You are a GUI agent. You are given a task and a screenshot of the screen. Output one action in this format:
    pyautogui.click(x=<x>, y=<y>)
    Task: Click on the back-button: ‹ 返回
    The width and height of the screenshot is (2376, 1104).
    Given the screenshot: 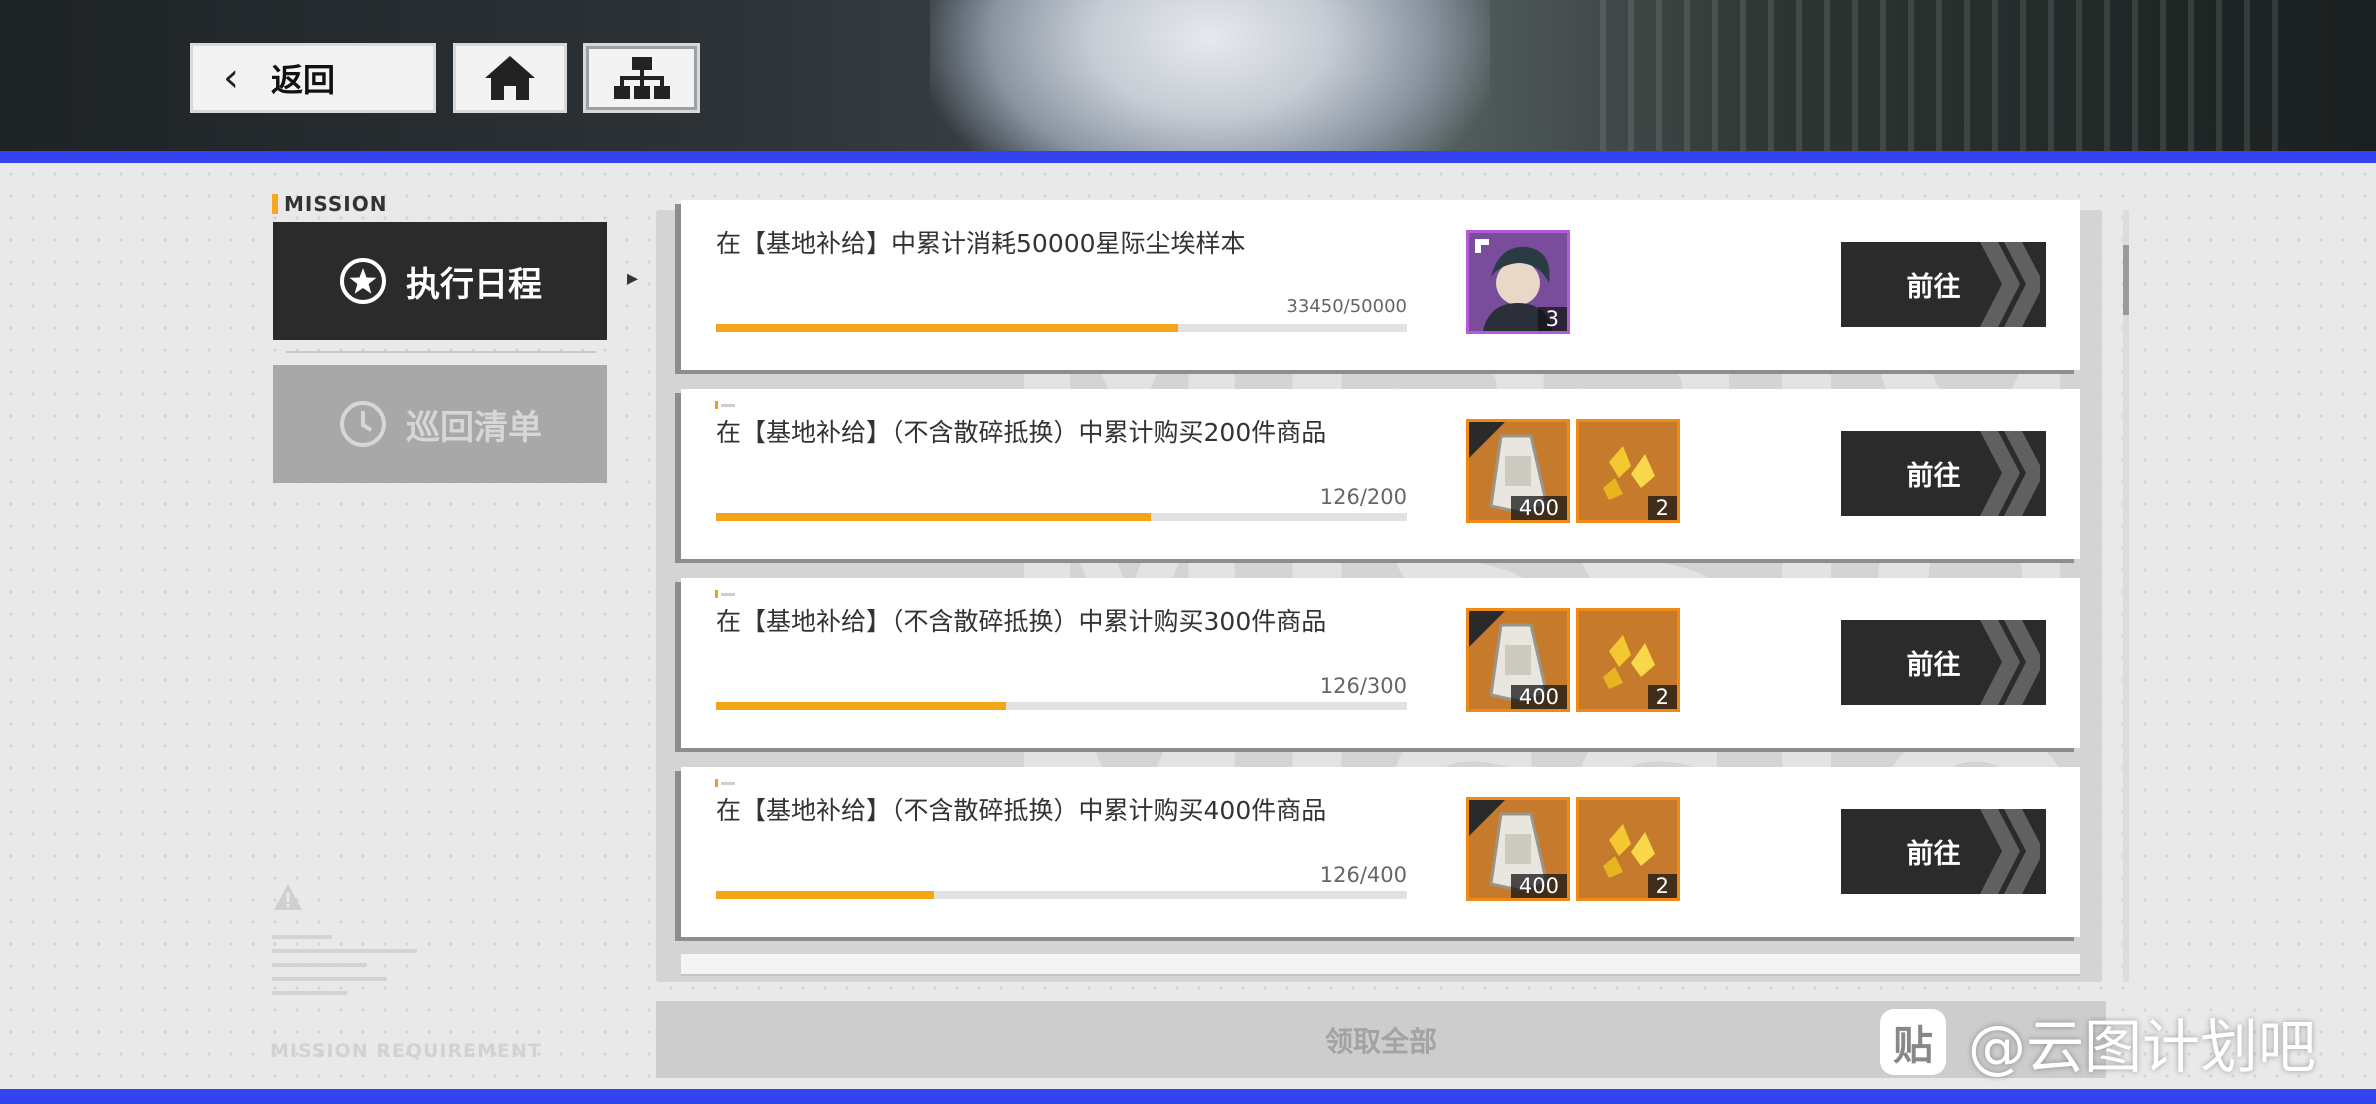 What is the action you would take?
    pyautogui.click(x=313, y=78)
    